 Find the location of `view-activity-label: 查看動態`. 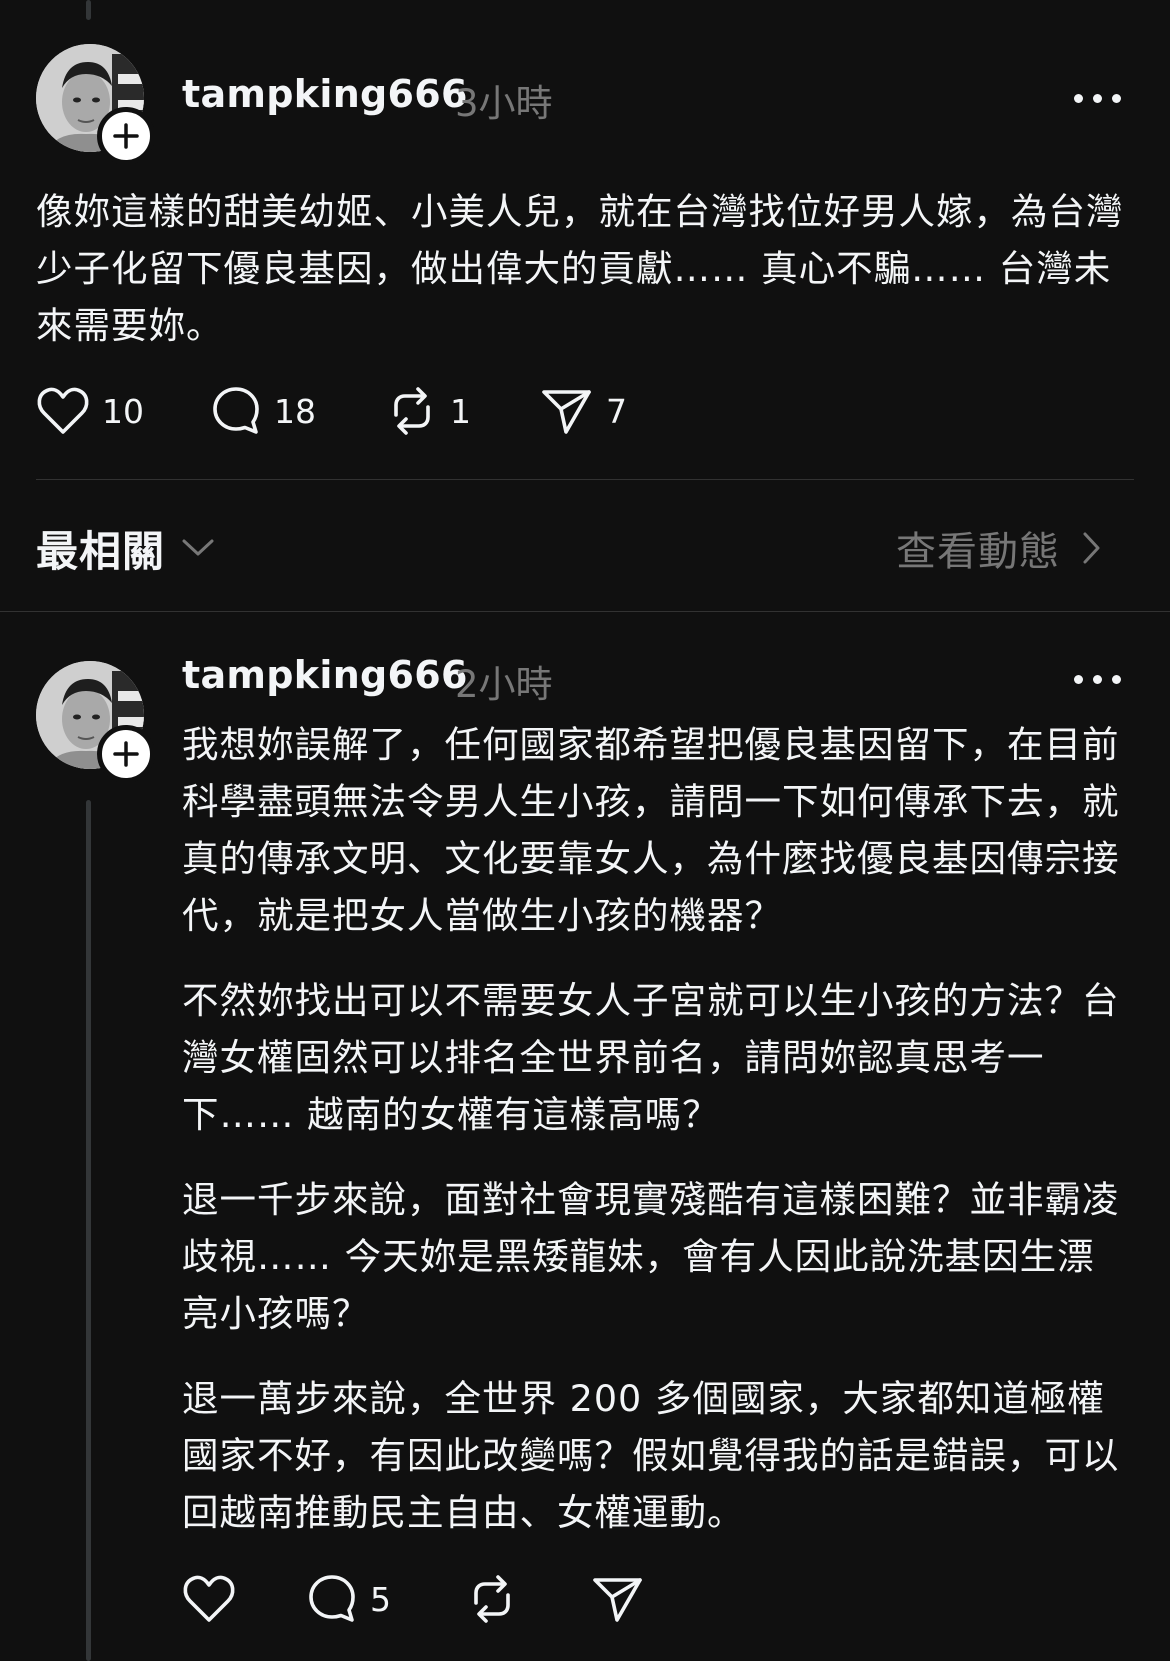

view-activity-label: 查看動態 is located at coordinates (978, 552).